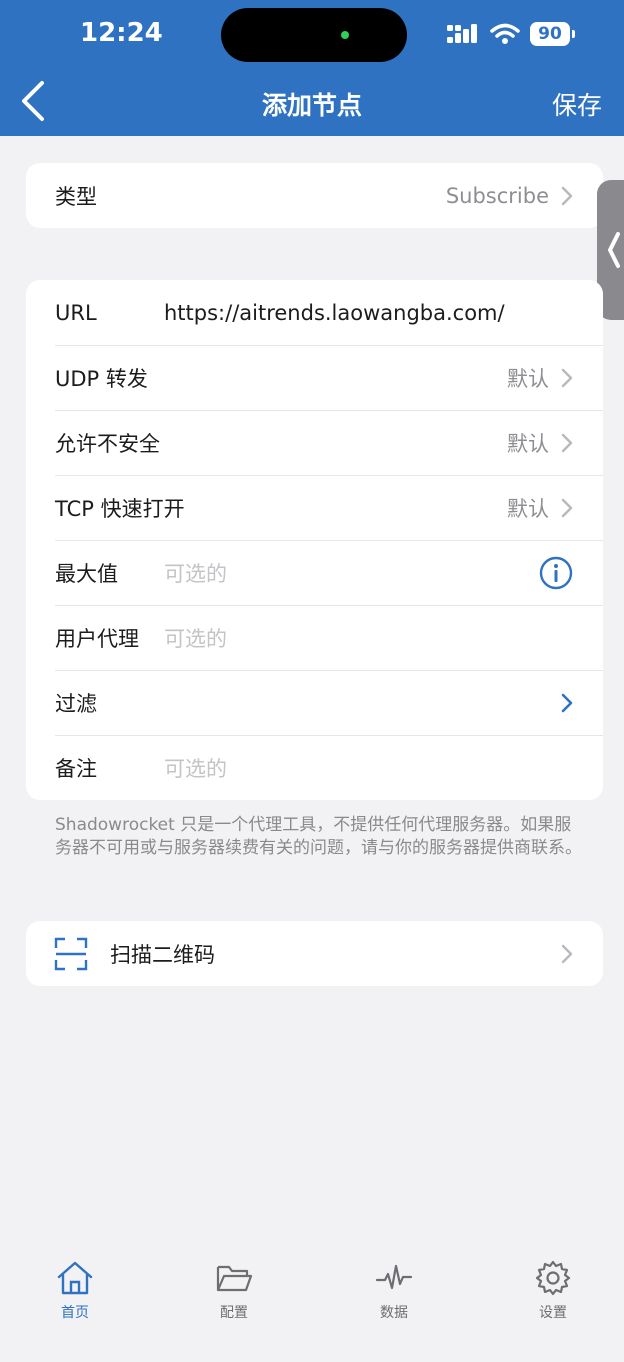  I want to click on tab-home: 首页, so click(75, 1291).